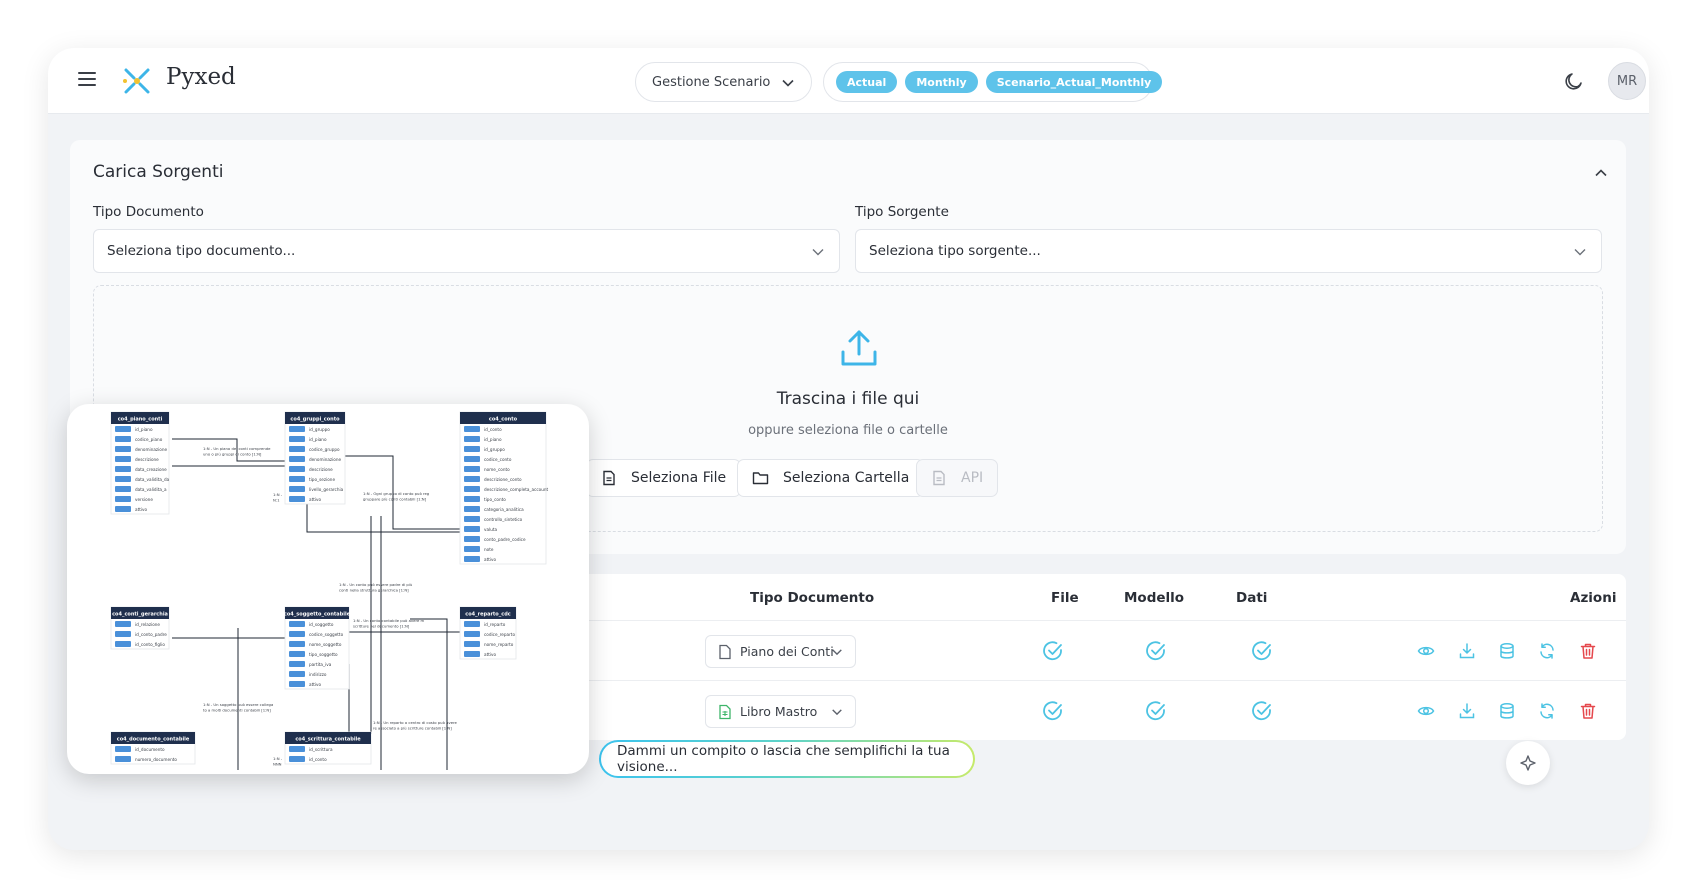  What do you see at coordinates (859, 348) in the screenshot?
I see `upload-icon` at bounding box center [859, 348].